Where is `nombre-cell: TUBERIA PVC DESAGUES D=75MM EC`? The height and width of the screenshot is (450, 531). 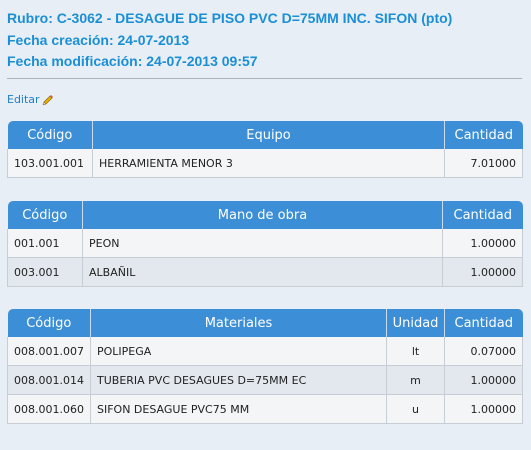 nombre-cell: TUBERIA PVC DESAGUES D=75MM EC is located at coordinates (238, 380).